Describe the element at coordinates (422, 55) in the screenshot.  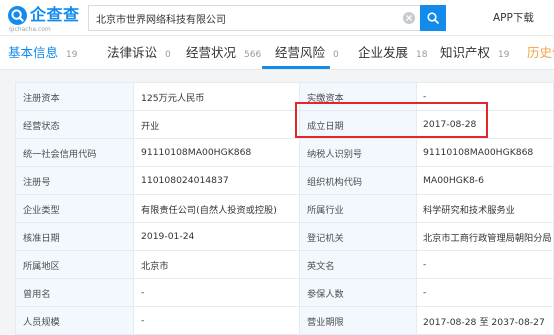
I see `tab-count: 18` at that location.